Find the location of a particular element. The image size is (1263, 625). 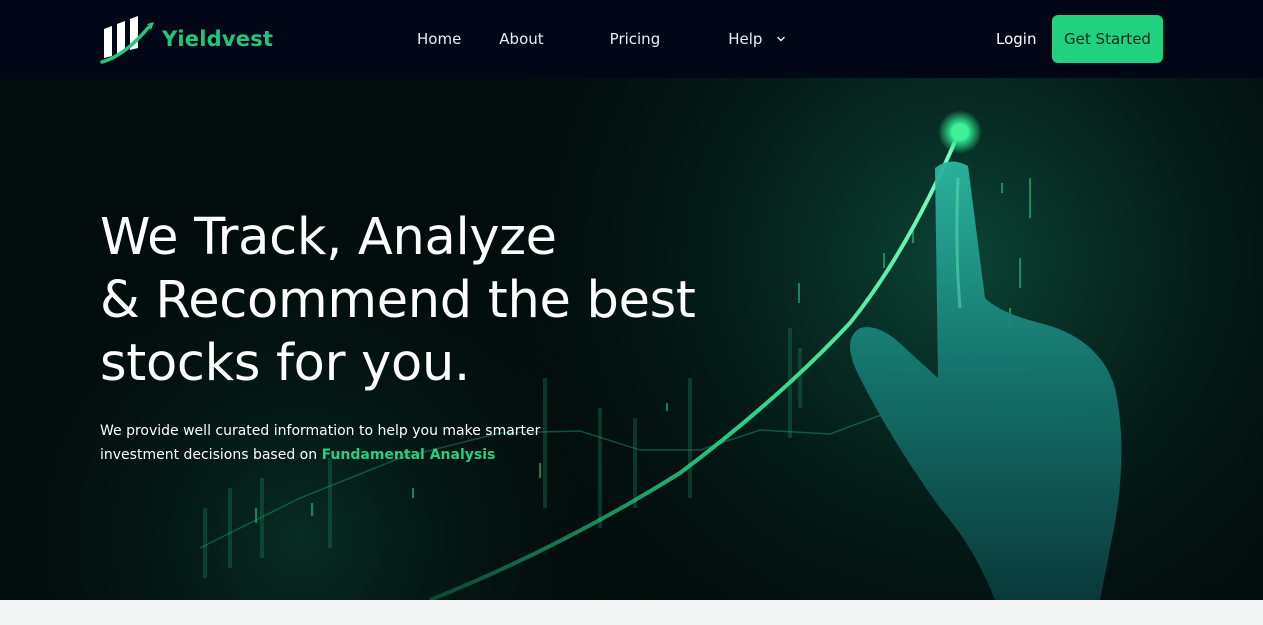

nav-help-label: Help is located at coordinates (745, 39).